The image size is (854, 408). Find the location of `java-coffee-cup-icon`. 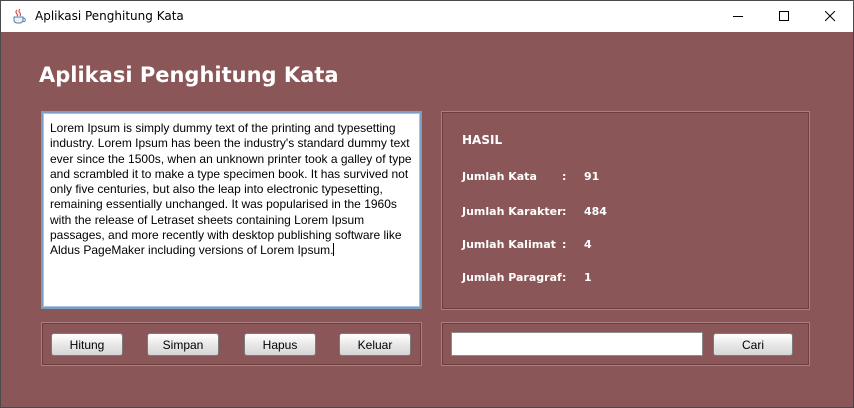

java-coffee-cup-icon is located at coordinates (19, 16).